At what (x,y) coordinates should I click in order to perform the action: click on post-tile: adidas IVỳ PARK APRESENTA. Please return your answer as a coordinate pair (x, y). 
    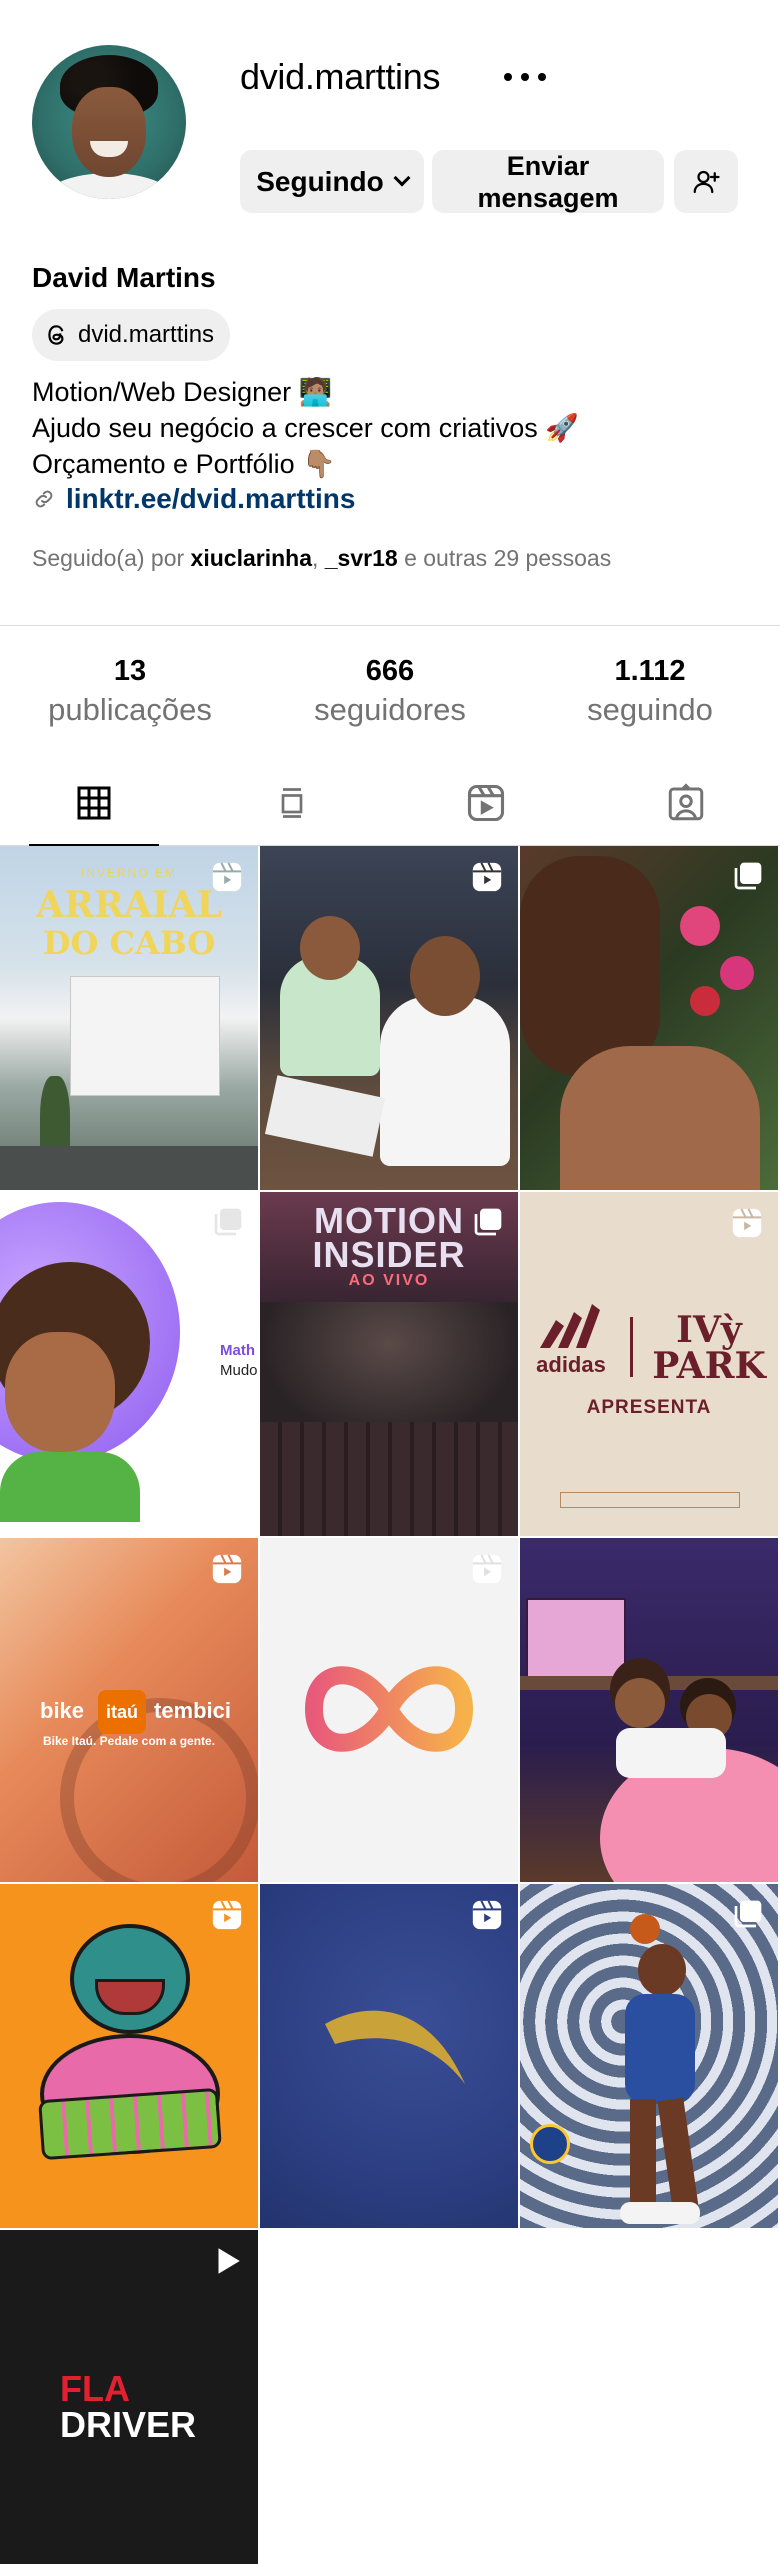
    Looking at the image, I should click on (649, 1364).